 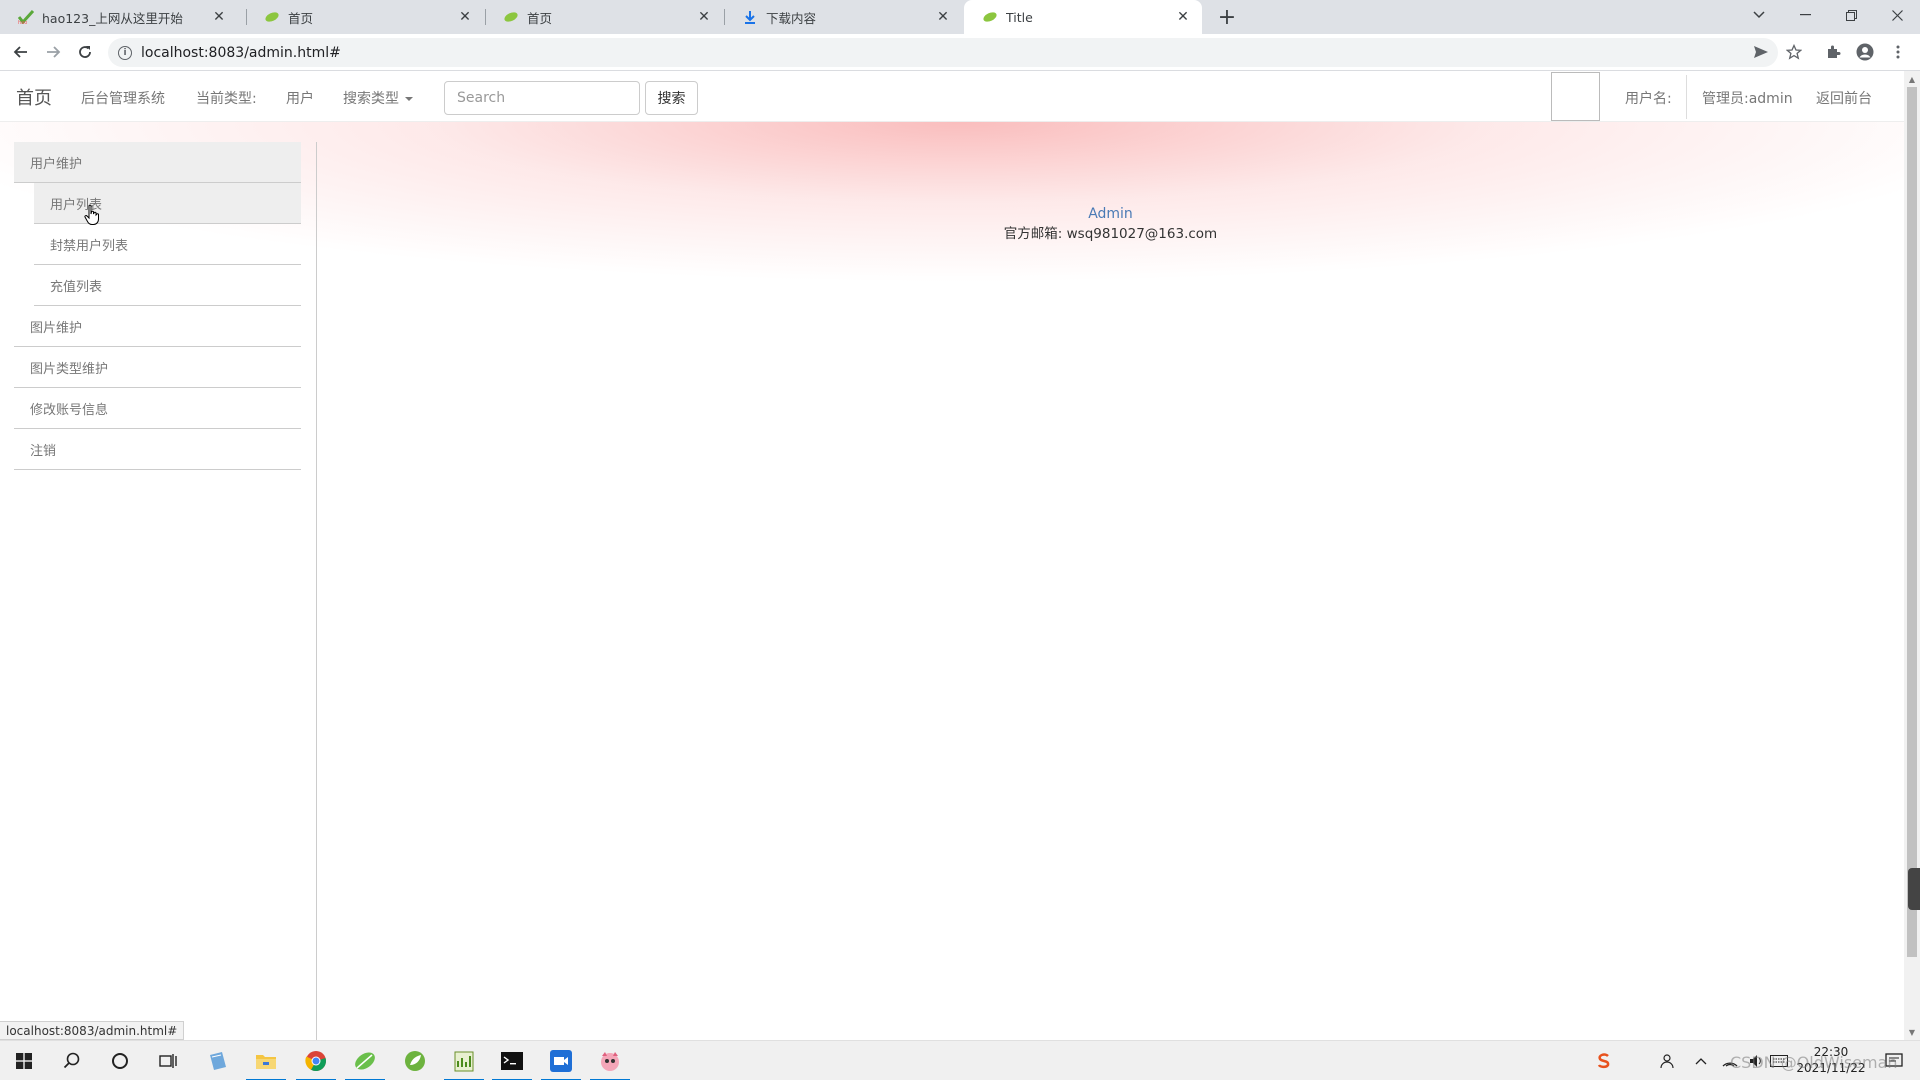 What do you see at coordinates (22, 22) in the screenshot?
I see `svg-text: hao` at bounding box center [22, 22].